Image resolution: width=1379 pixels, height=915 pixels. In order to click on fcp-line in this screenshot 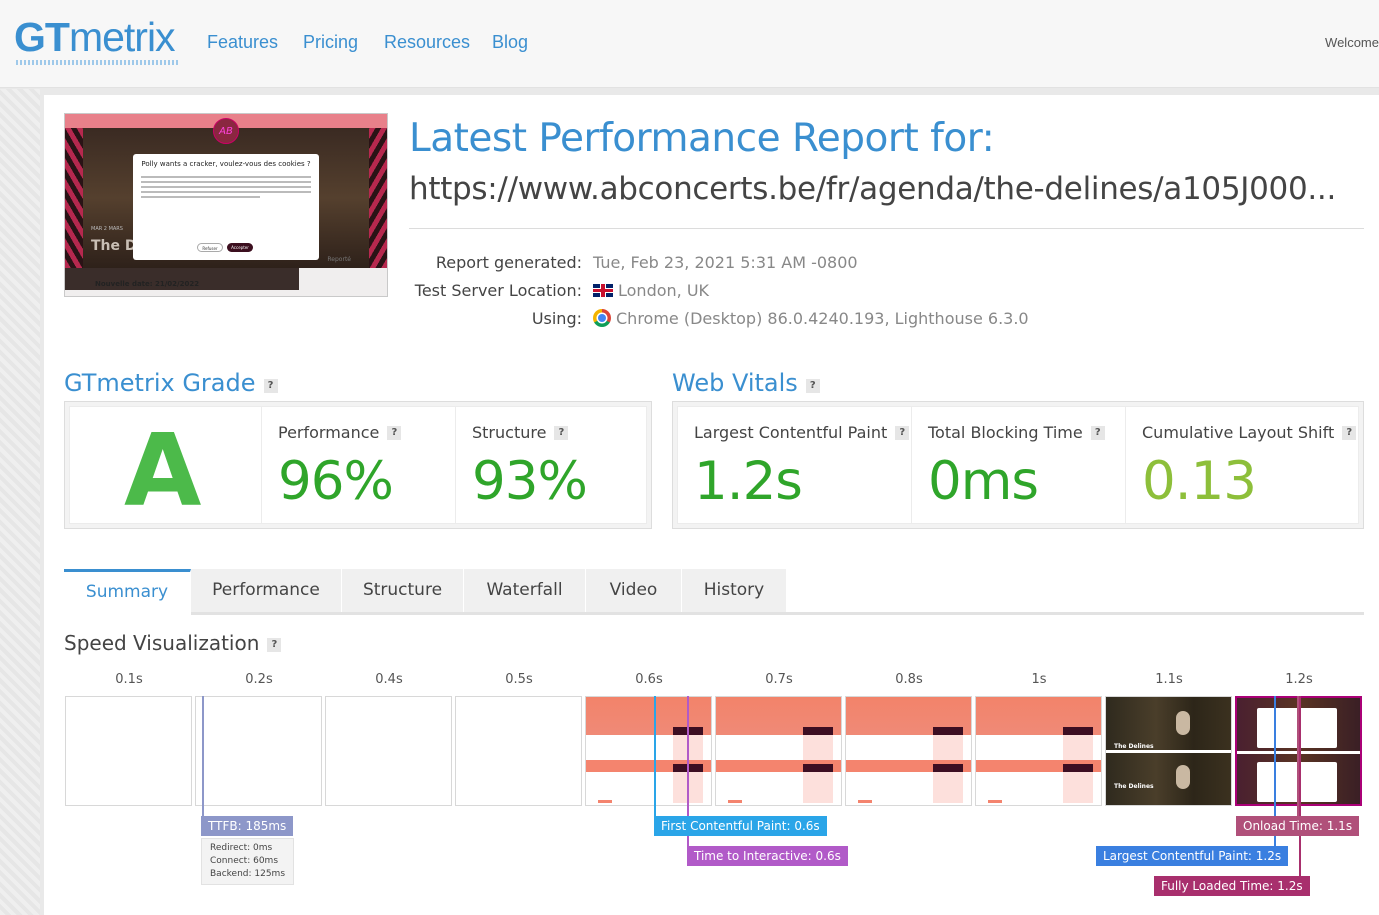, I will do `click(655, 757)`.